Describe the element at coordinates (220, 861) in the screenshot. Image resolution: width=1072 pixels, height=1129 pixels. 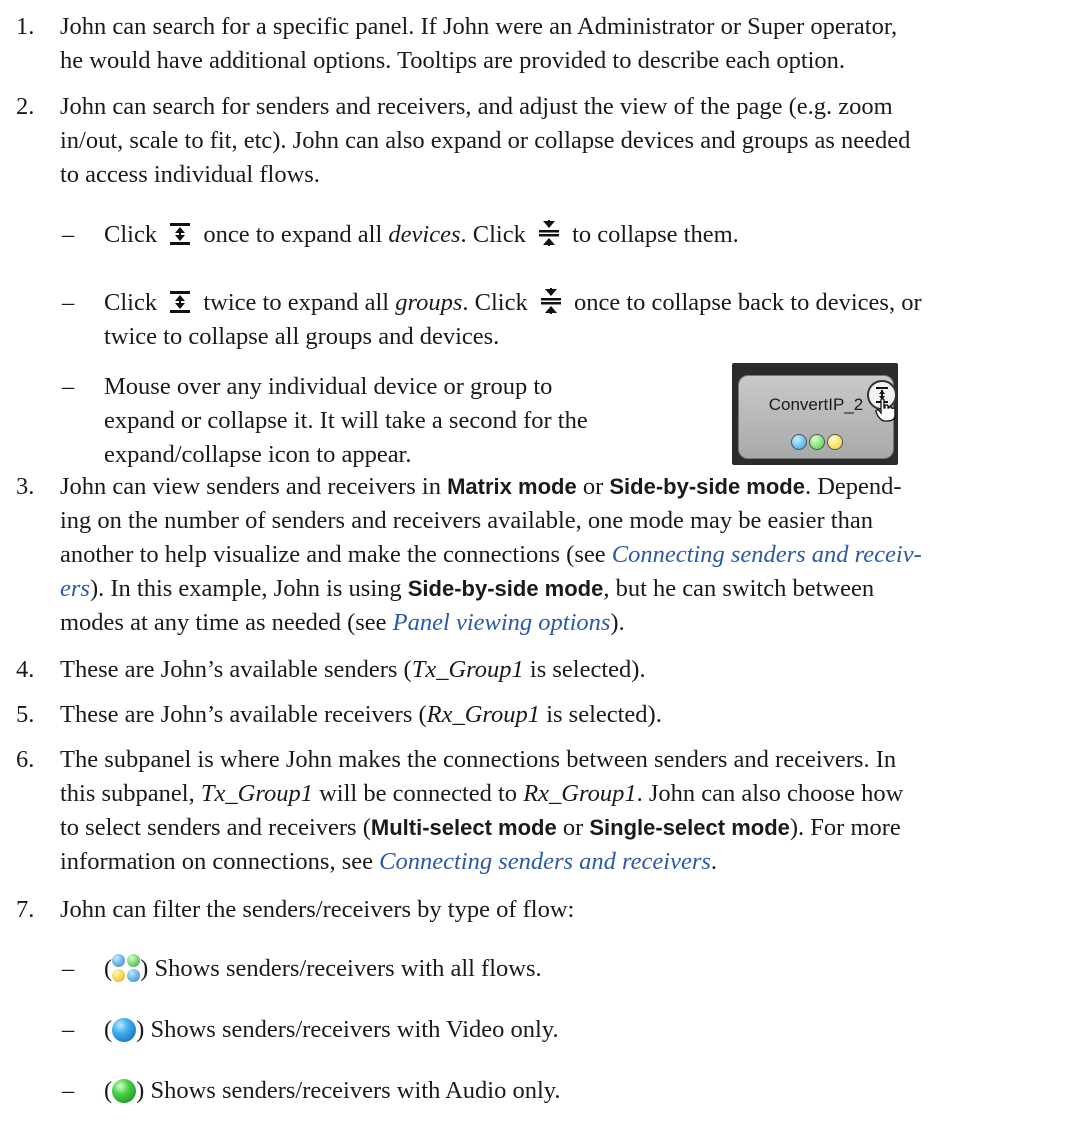
I see `text-run: information on connections, see` at that location.